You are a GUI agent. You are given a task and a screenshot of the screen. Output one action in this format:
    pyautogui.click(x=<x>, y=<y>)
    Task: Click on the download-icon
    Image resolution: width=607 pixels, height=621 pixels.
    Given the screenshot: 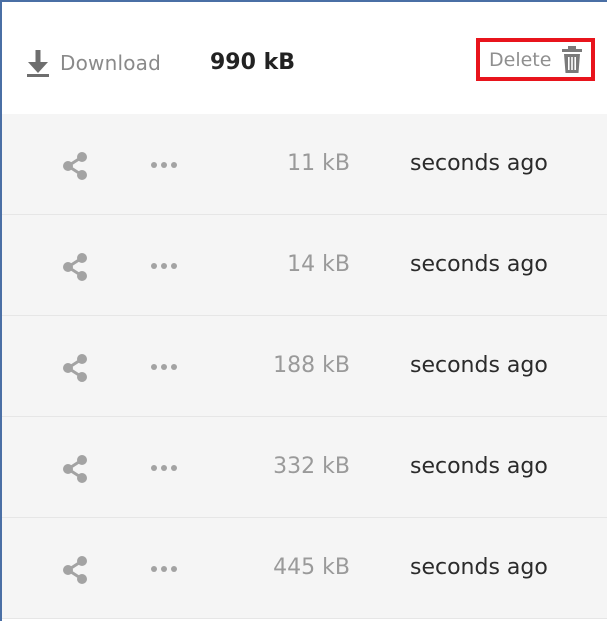 What is the action you would take?
    pyautogui.click(x=38, y=63)
    